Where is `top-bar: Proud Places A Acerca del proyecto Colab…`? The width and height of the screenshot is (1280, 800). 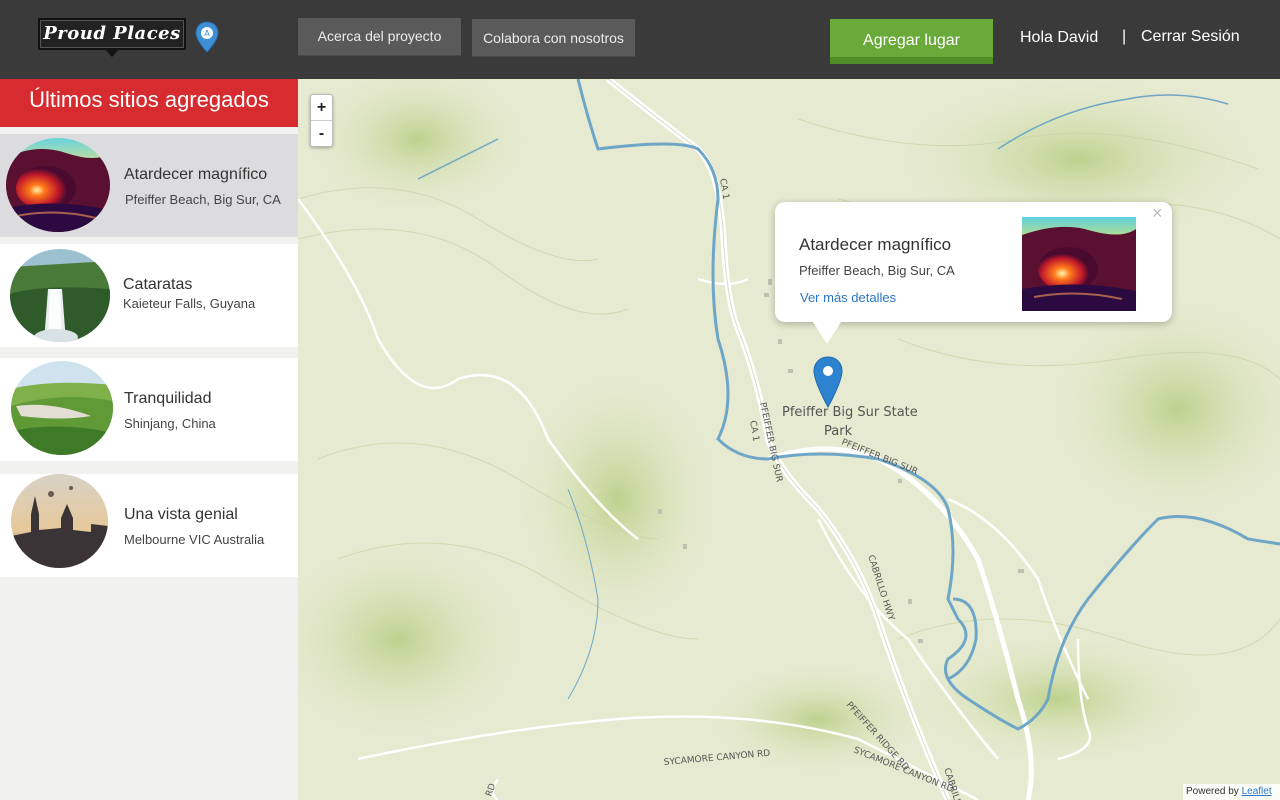 top-bar: Proud Places A Acerca del proyecto Colab… is located at coordinates (640, 39).